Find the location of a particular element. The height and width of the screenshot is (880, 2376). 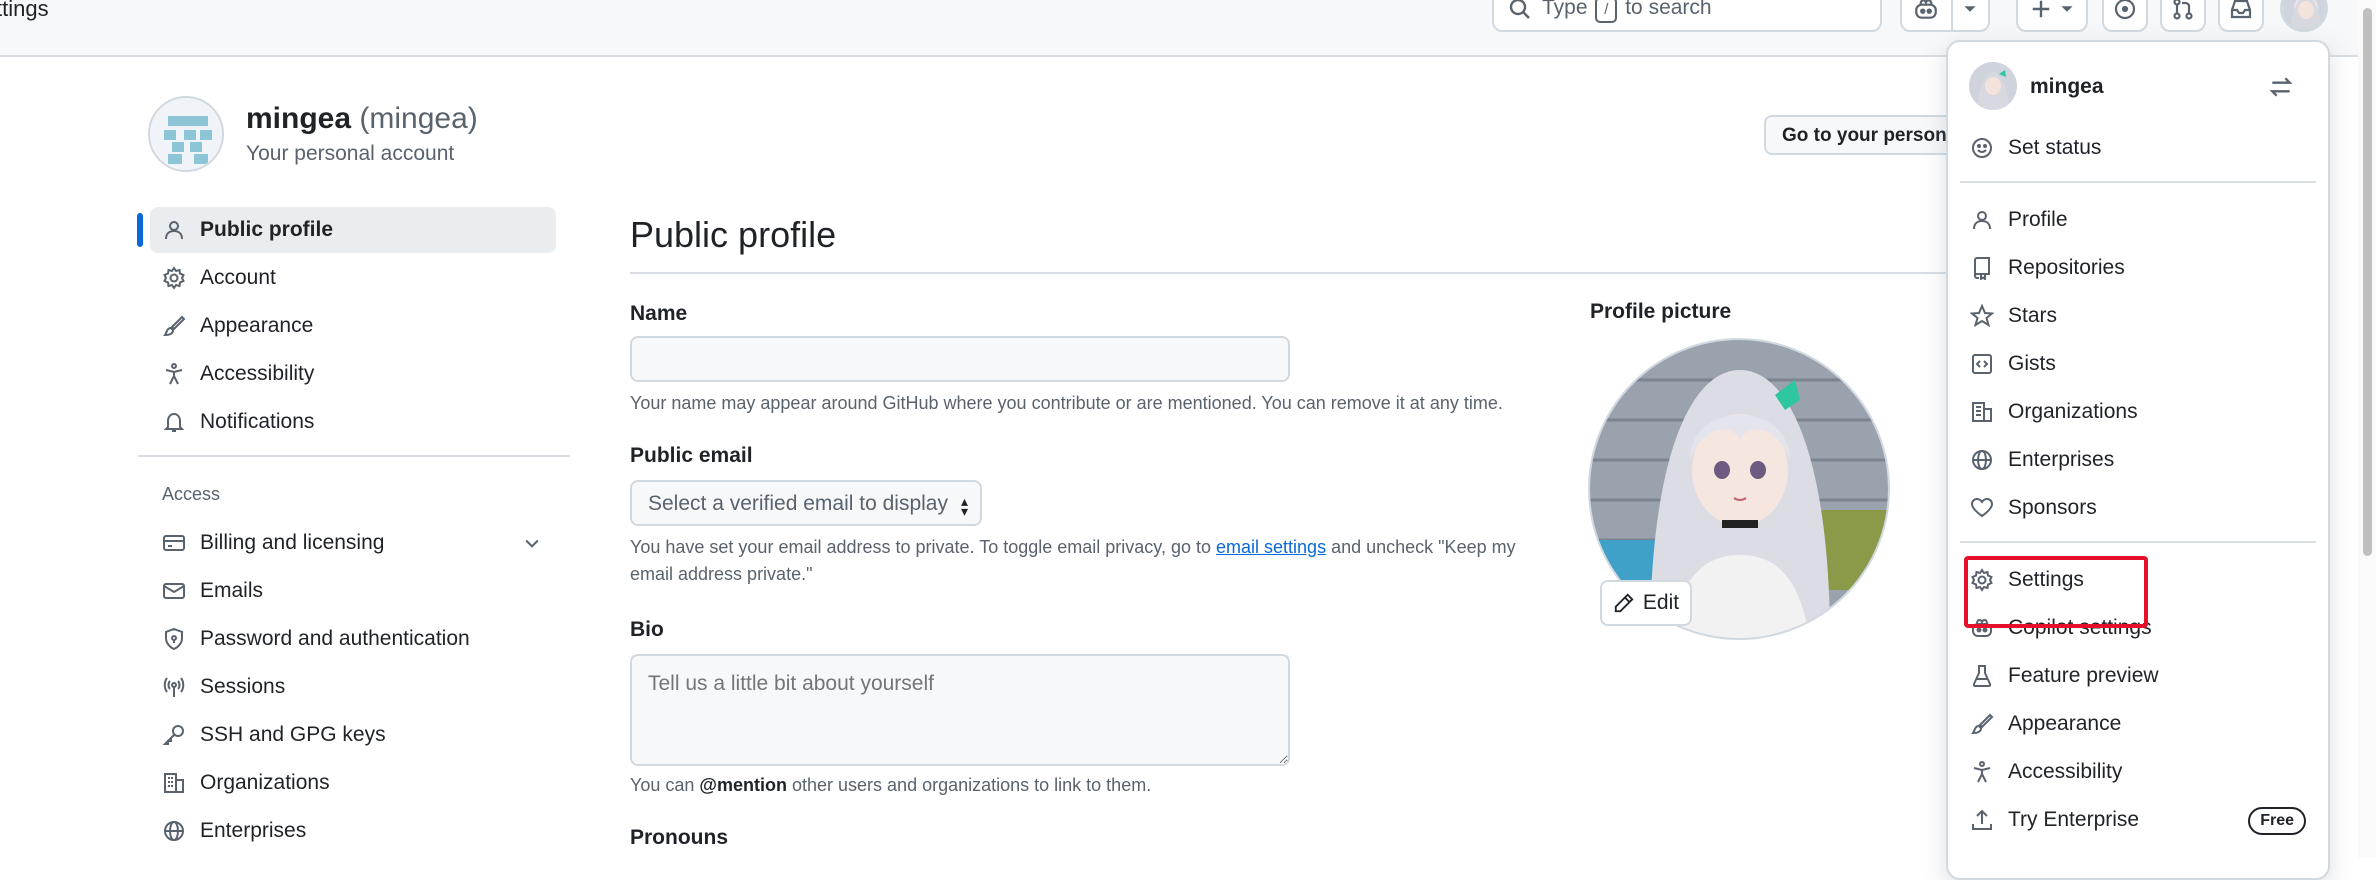

search-shortcut-key: / is located at coordinates (1606, 11).